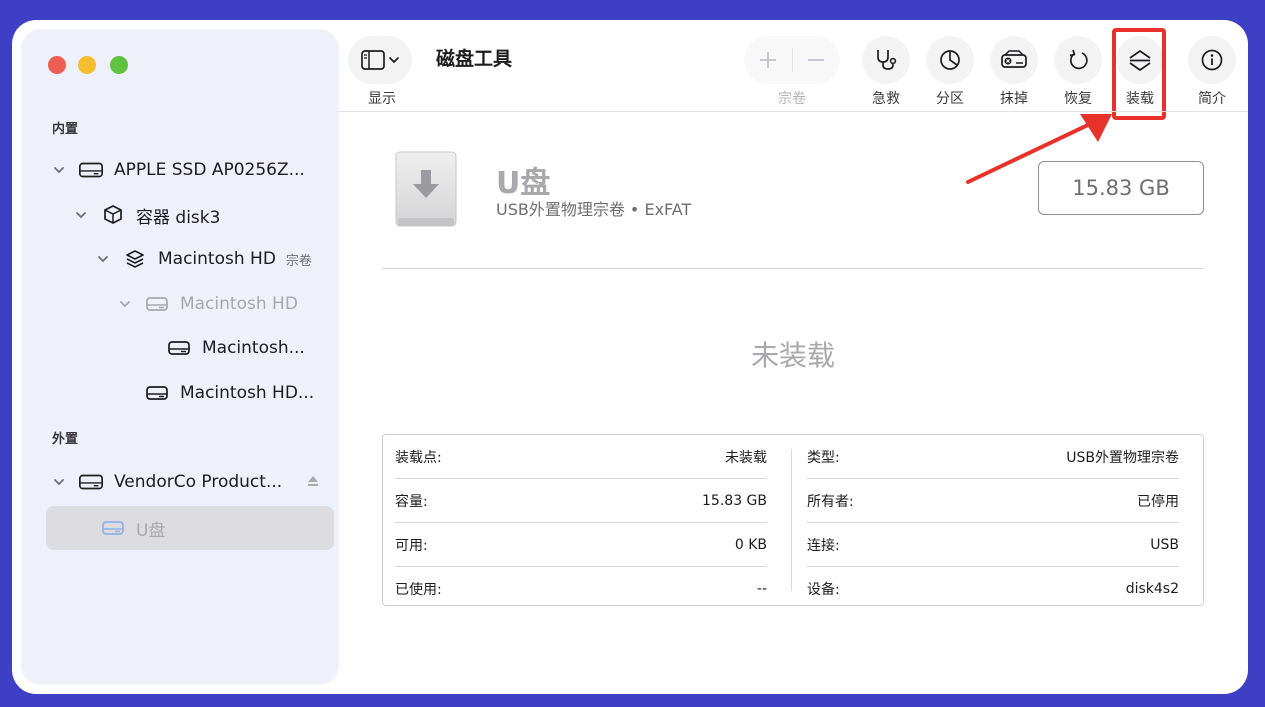 This screenshot has height=707, width=1265. I want to click on volume-suffix: 宗卷, so click(298, 261).